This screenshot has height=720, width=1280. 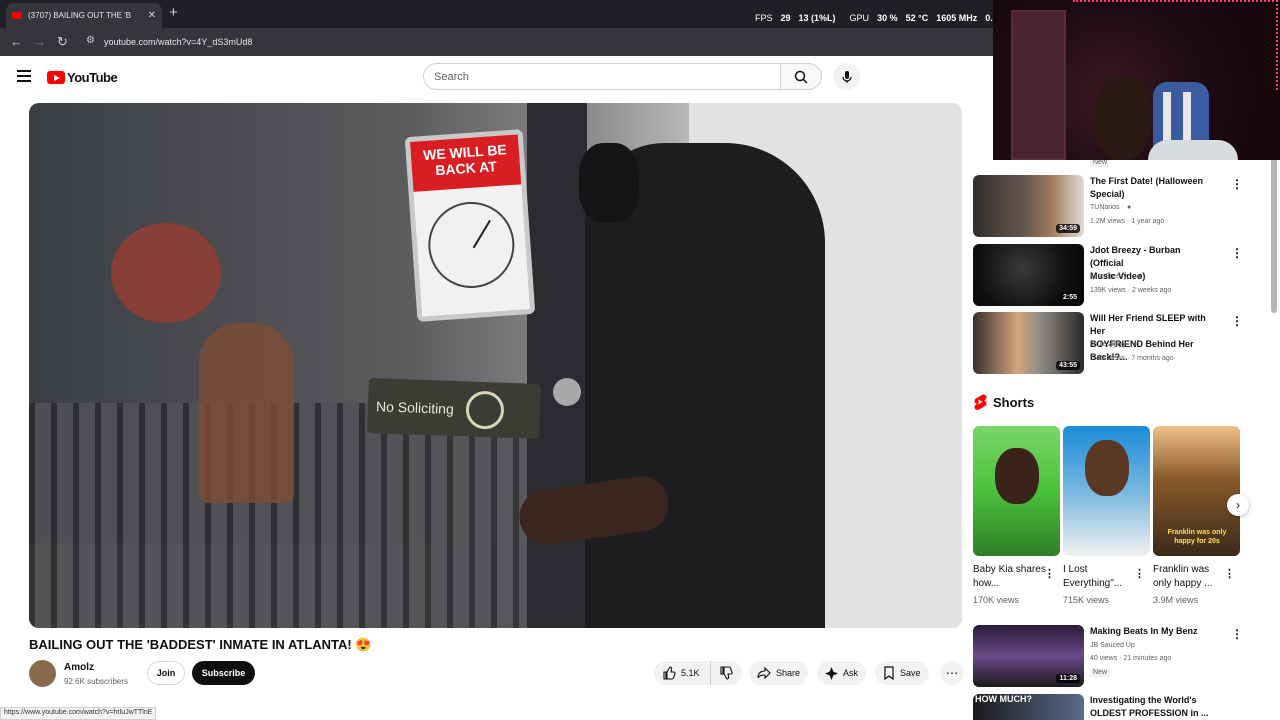 I want to click on share-icon, so click(x=764, y=673).